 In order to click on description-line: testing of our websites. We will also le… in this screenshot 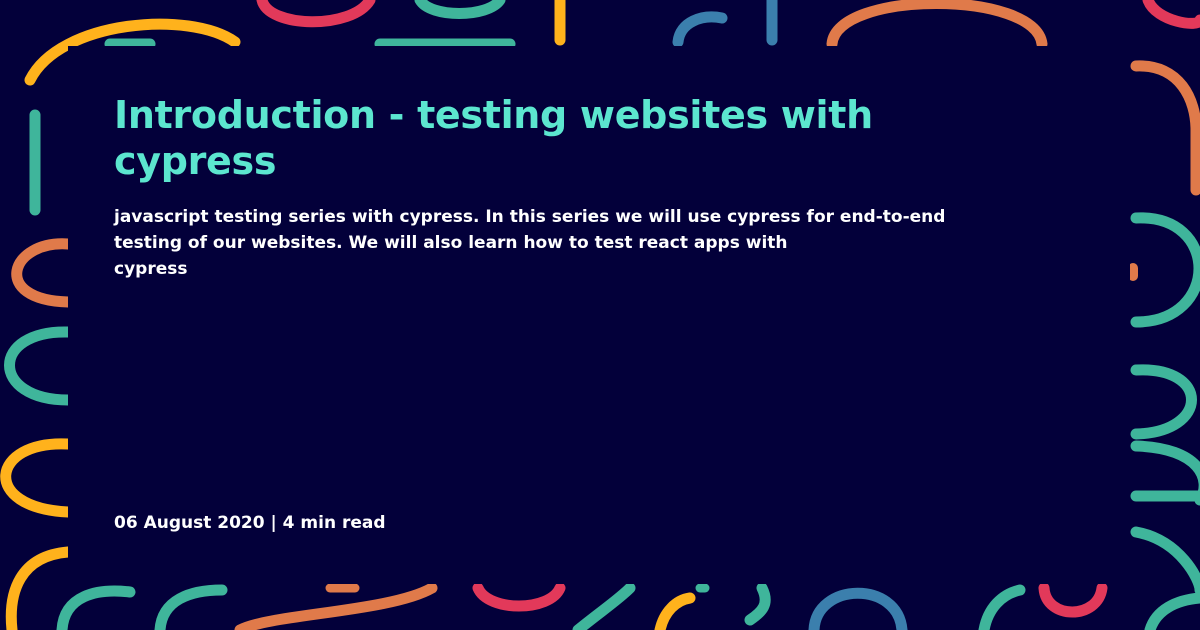, I will do `click(451, 243)`.